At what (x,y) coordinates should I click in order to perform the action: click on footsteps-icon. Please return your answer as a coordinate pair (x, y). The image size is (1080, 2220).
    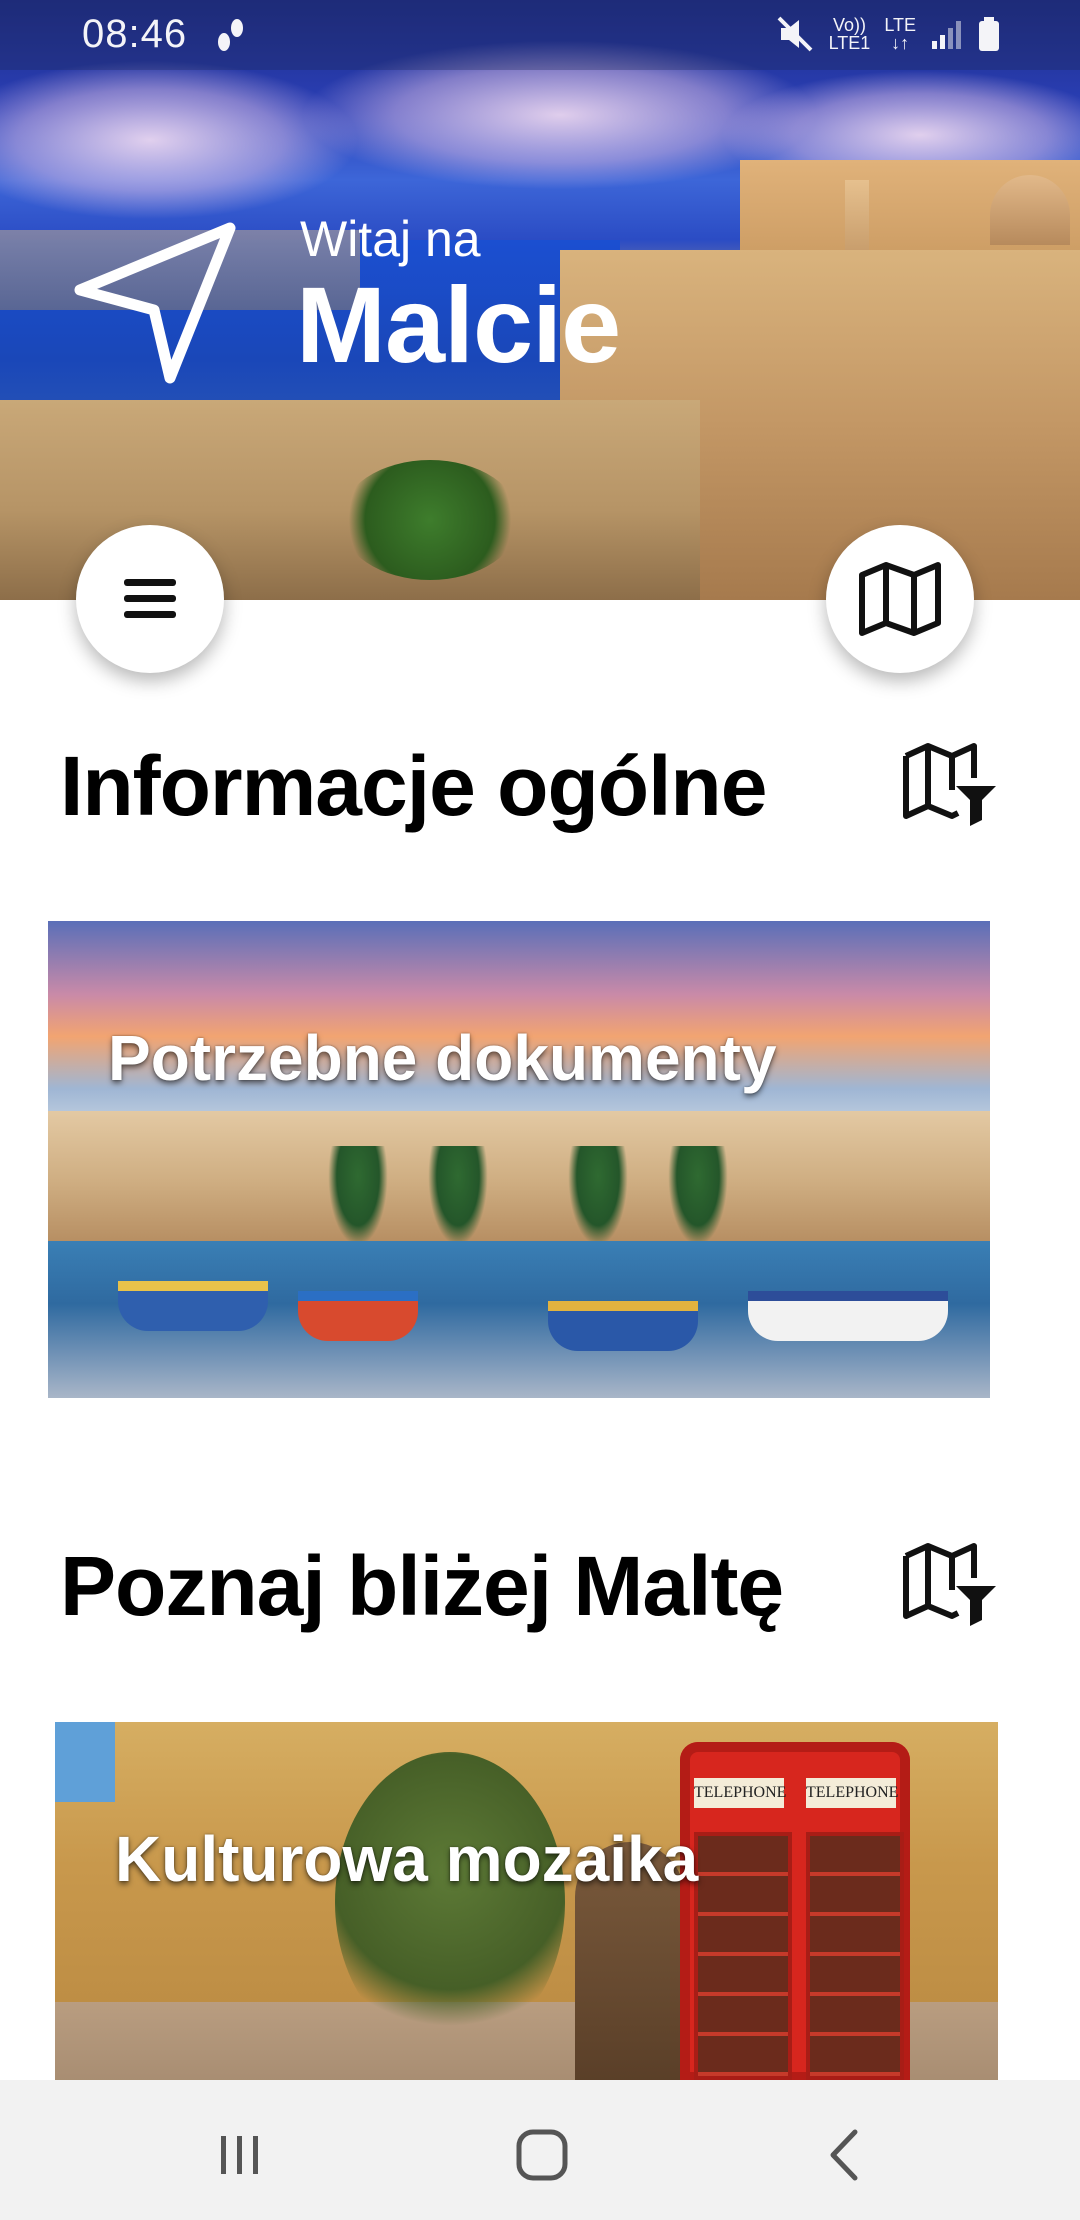
    Looking at the image, I should click on (230, 35).